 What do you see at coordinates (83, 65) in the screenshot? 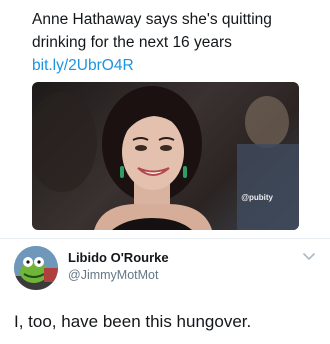
I see `quoted-tweet-link: bit.ly/2UbrO4R` at bounding box center [83, 65].